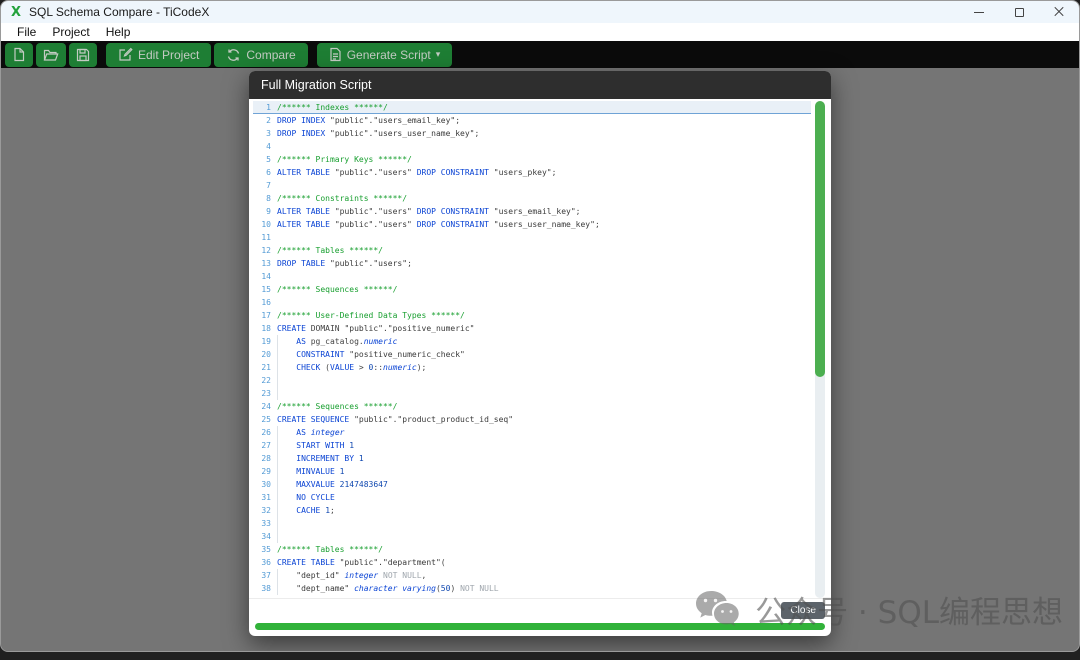 The image size is (1080, 660). I want to click on menu-bar: File Project Help, so click(540, 32).